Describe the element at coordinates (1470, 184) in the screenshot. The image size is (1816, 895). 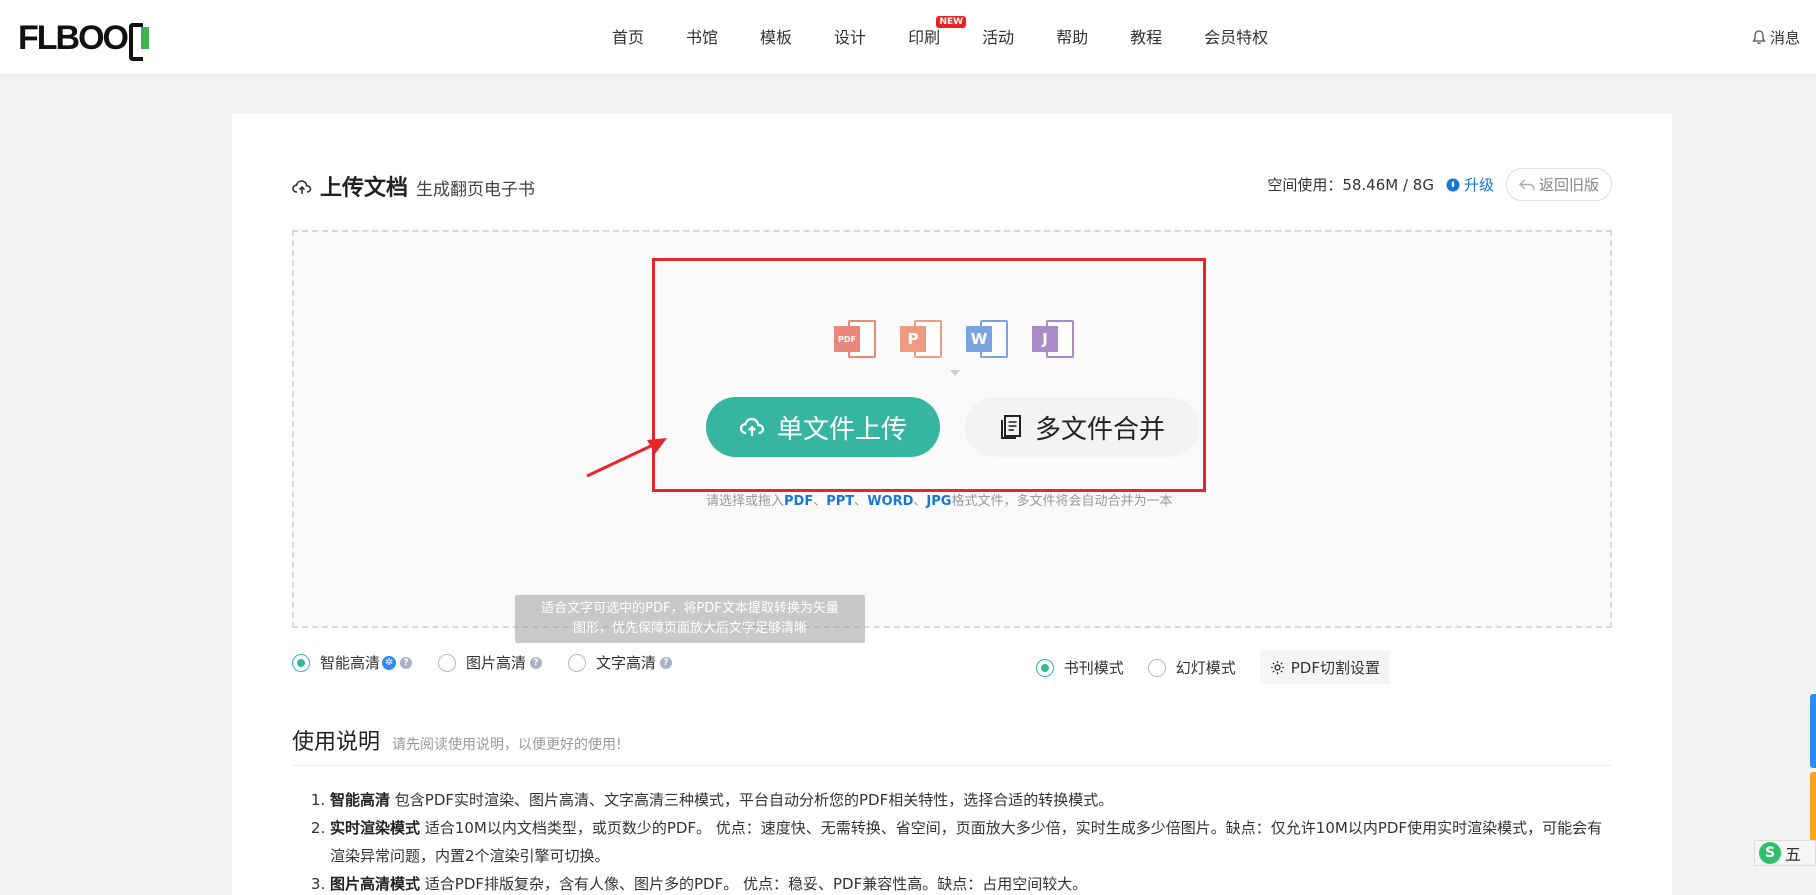
I see `upgrade-link: 升级` at that location.